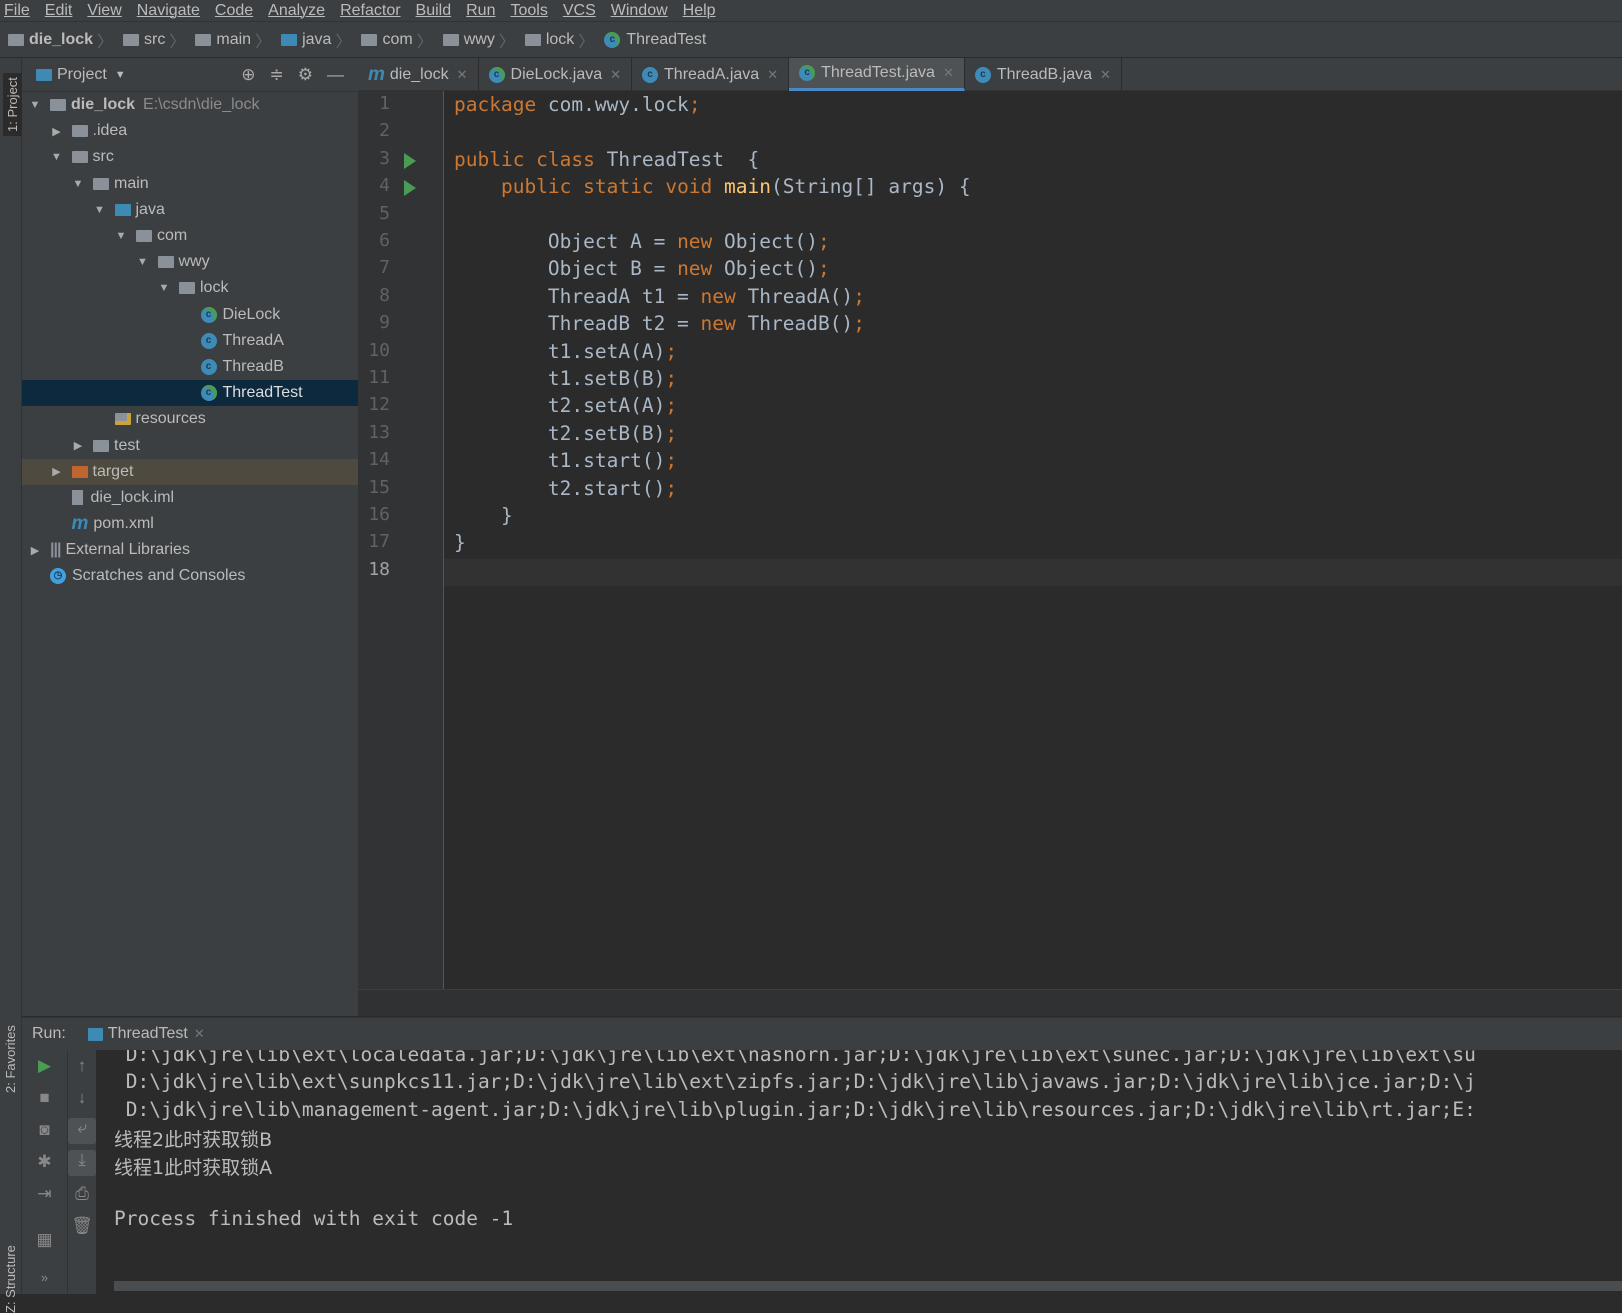 The image size is (1622, 1313). What do you see at coordinates (44, 1240) in the screenshot?
I see `layout-icon: ▦` at bounding box center [44, 1240].